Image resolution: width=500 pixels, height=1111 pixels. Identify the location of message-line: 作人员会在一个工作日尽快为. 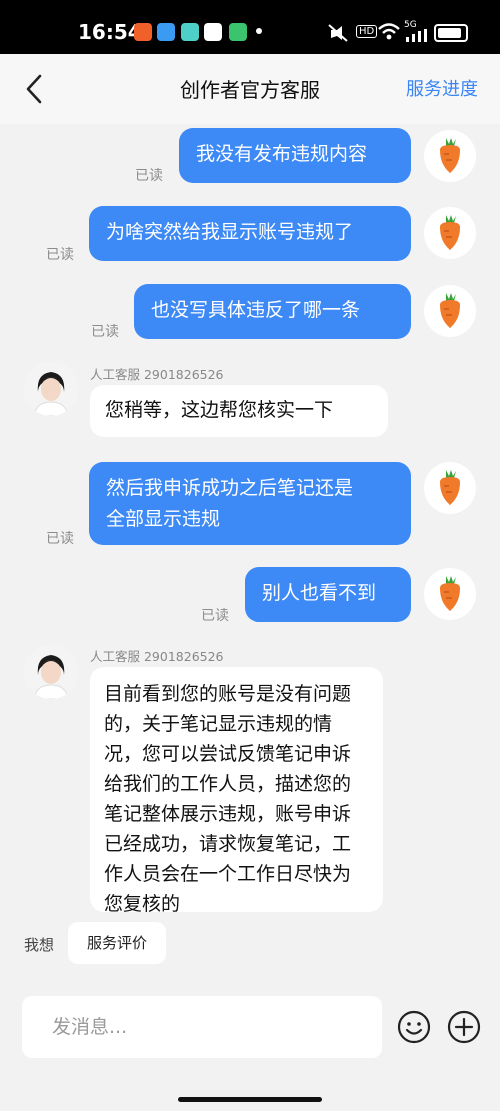
(228, 874).